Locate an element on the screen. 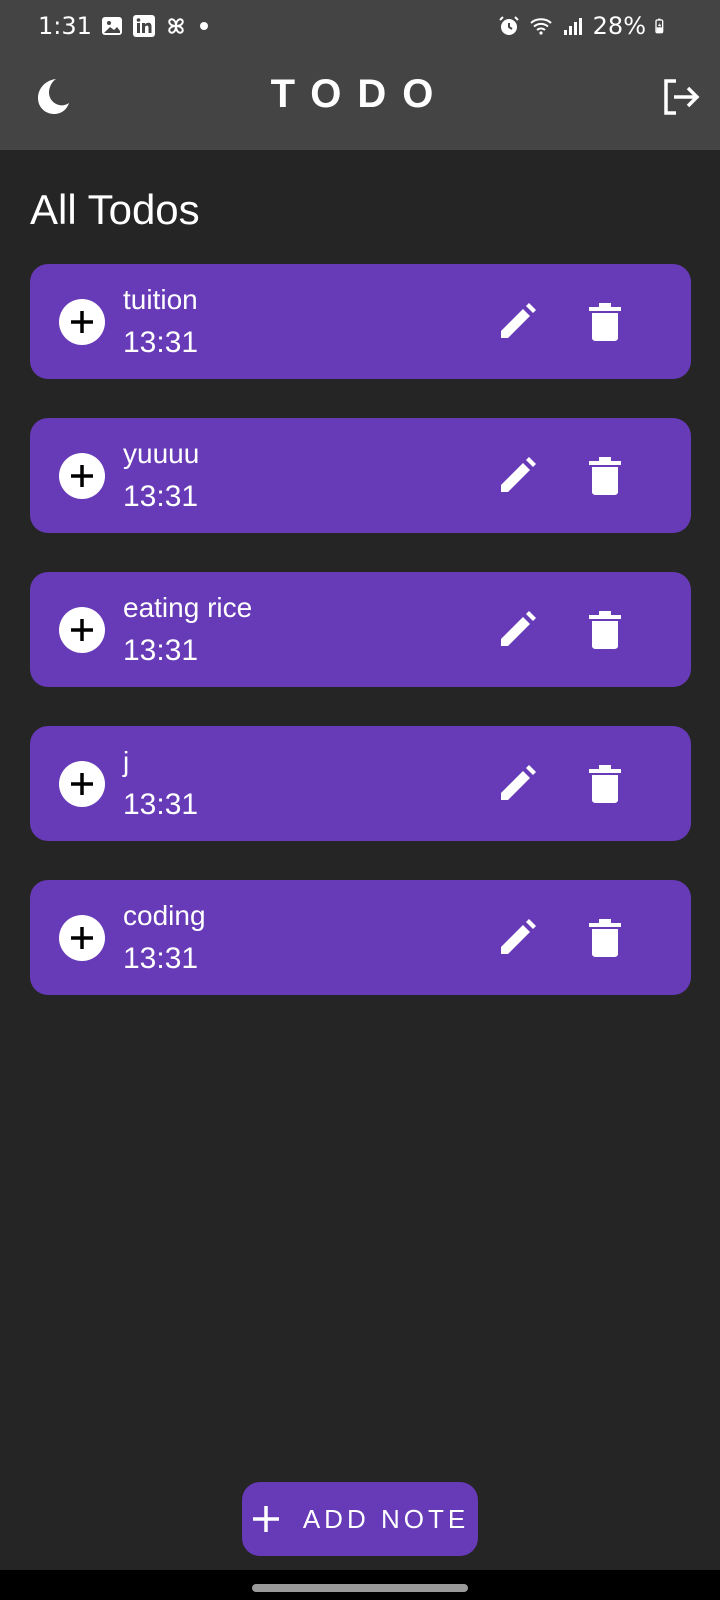 The image size is (720, 1600). todo-card: coding 13:31 is located at coordinates (360, 937).